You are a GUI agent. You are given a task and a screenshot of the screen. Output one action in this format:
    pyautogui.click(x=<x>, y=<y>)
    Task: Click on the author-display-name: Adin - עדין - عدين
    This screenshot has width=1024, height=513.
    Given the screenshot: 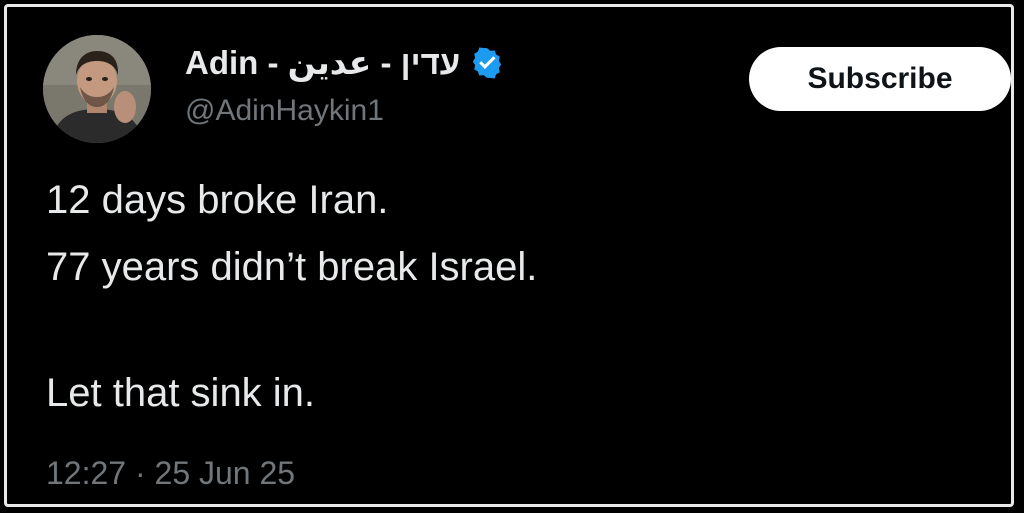 What is the action you would take?
    pyautogui.click(x=322, y=62)
    